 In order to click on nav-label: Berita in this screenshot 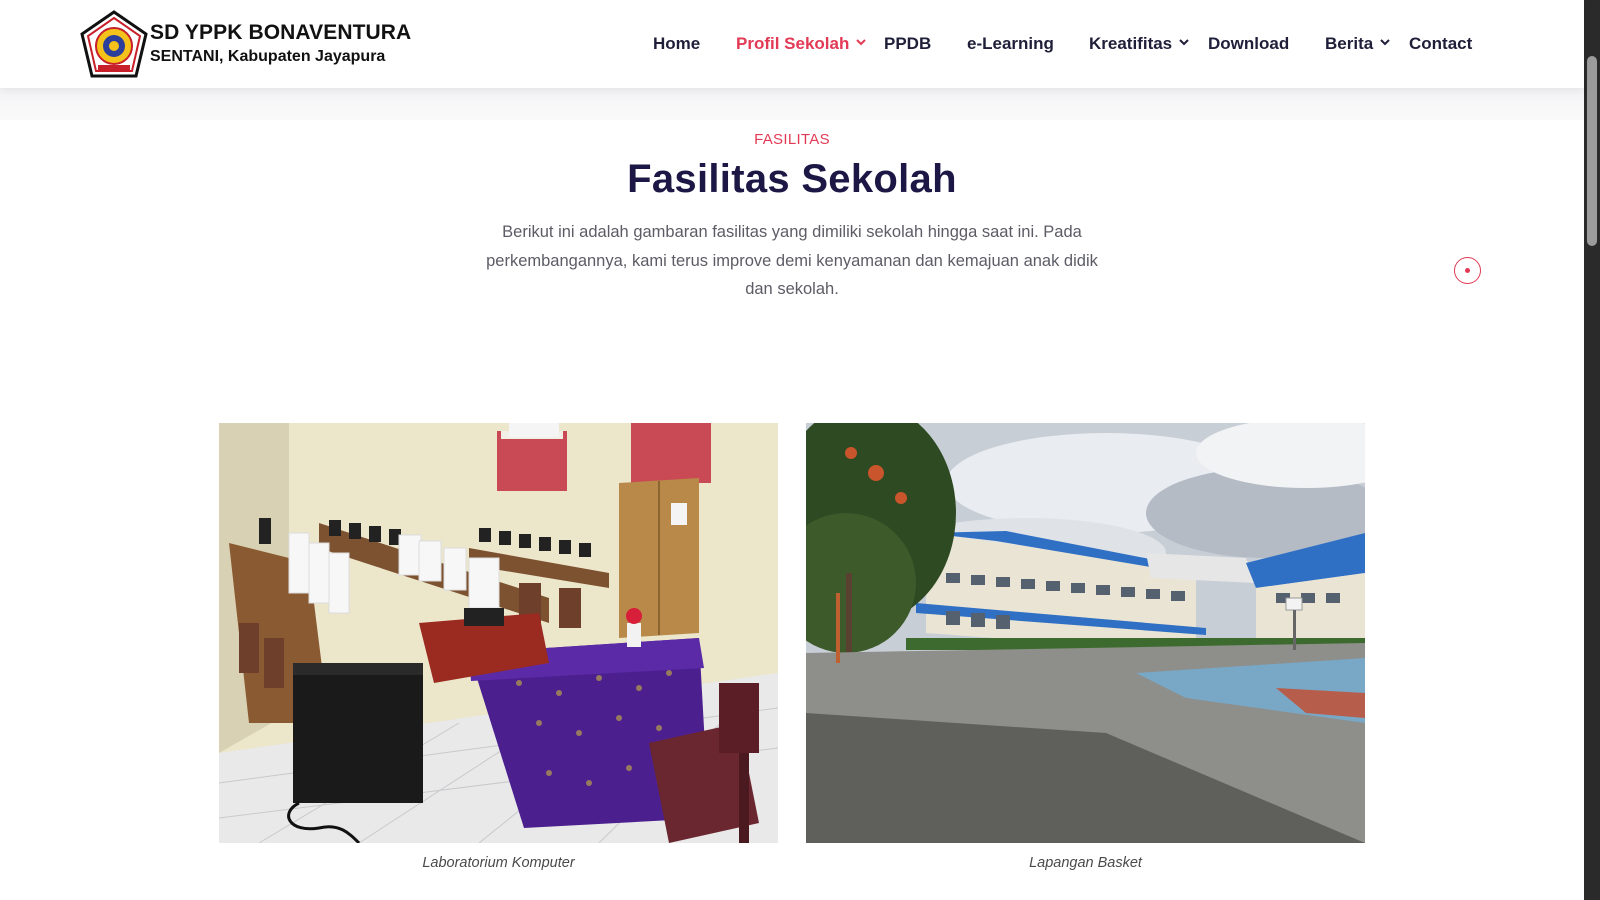, I will do `click(1349, 43)`.